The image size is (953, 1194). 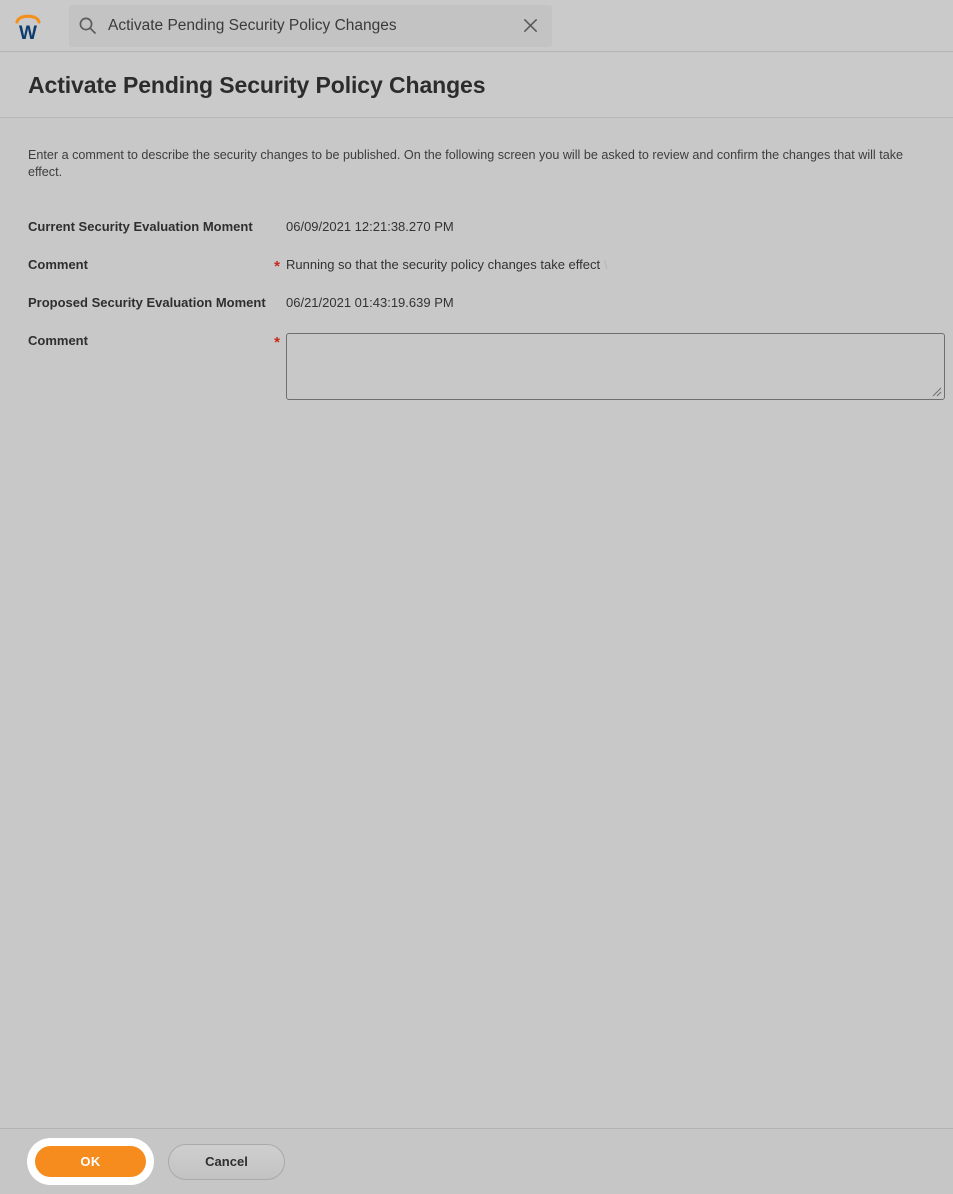 I want to click on cancel-button: Cancel, so click(x=226, y=1161).